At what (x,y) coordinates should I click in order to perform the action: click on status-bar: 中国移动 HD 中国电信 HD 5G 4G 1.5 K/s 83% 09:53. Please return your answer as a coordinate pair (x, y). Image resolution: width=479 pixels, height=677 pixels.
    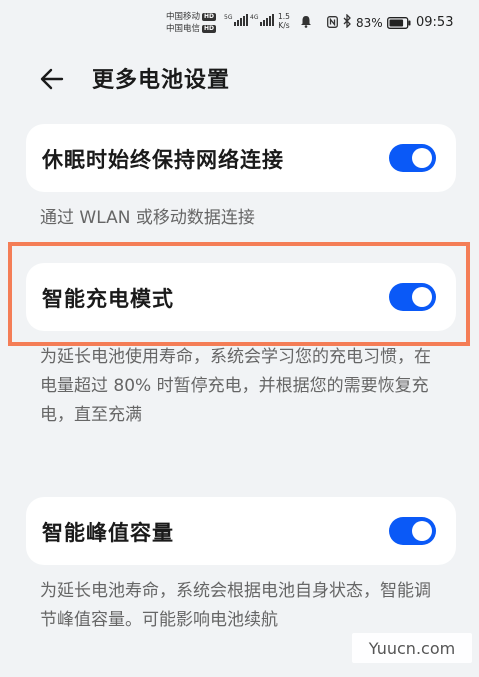
    Looking at the image, I should click on (239, 22).